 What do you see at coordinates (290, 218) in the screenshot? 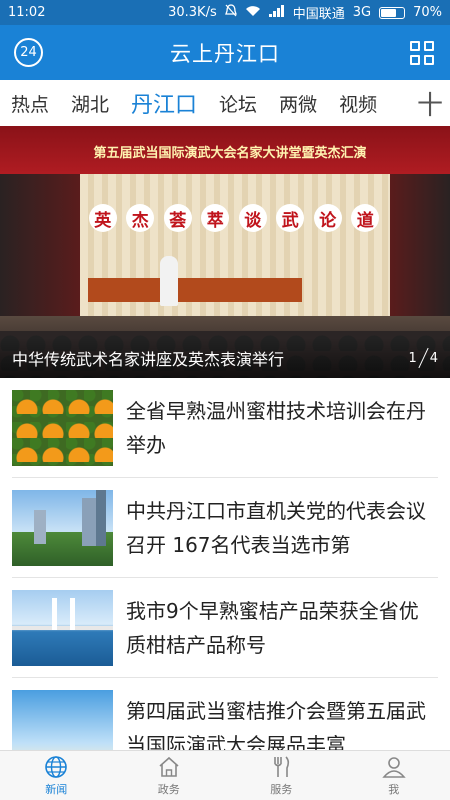
I see `slogan-char: 武` at bounding box center [290, 218].